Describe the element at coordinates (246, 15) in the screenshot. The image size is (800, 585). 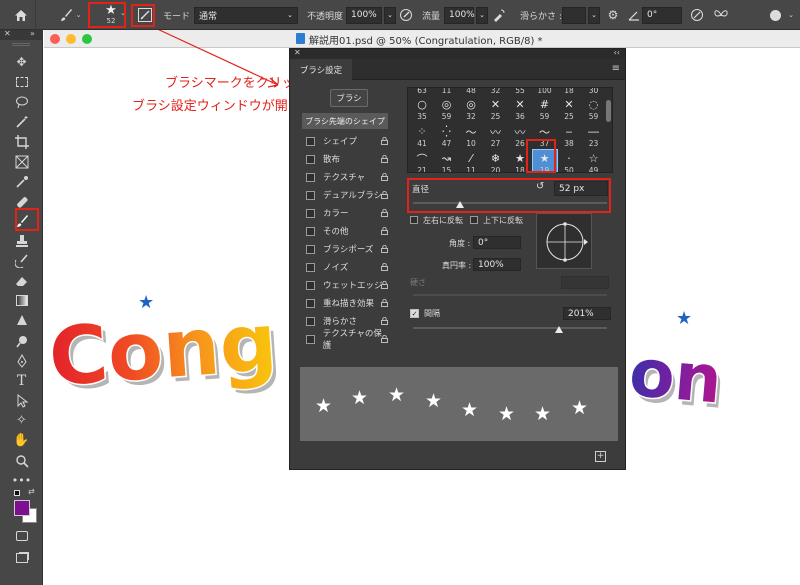
I see `mode-select: 通常 ⌄` at that location.